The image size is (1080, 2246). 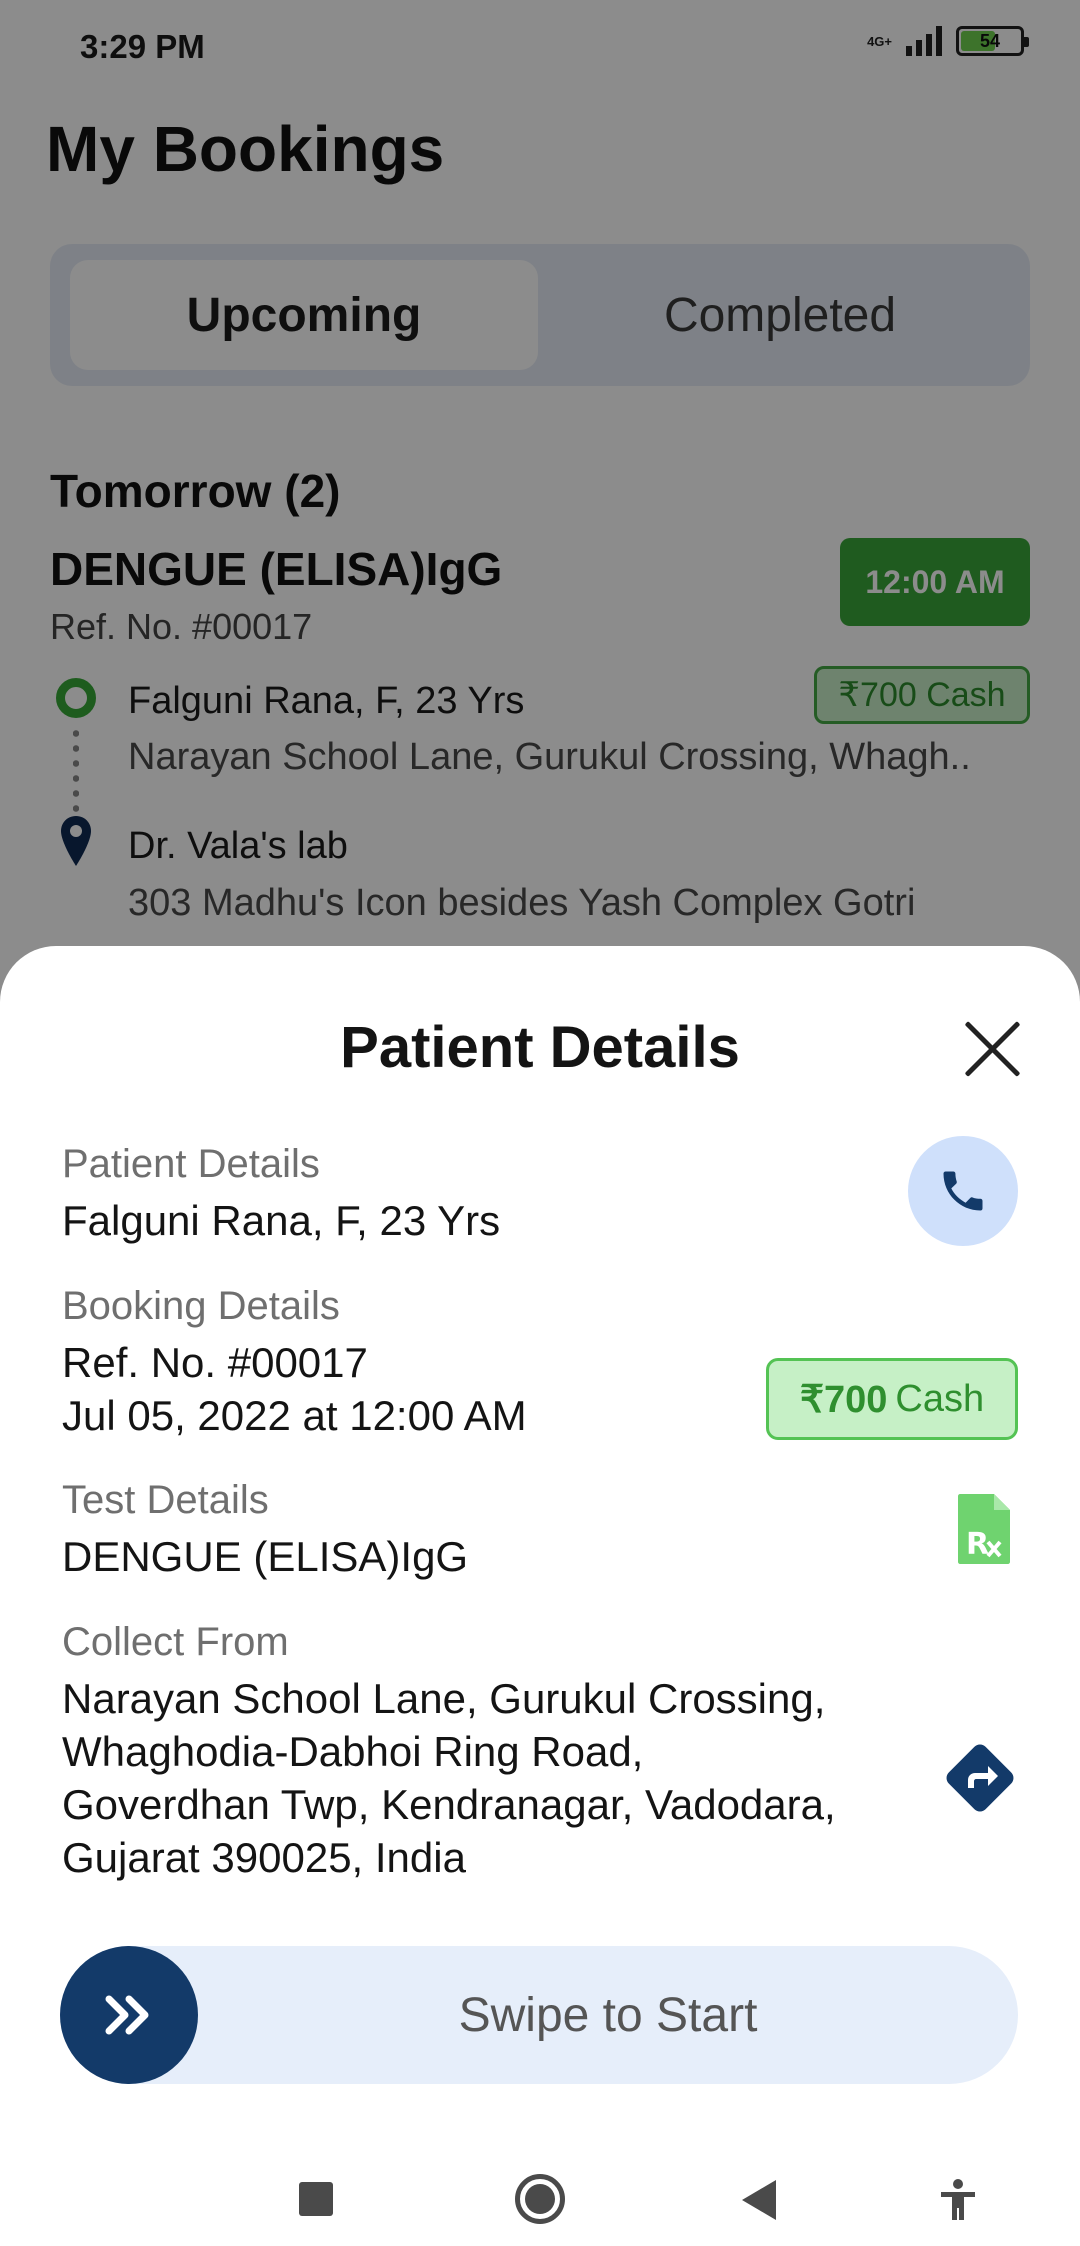 What do you see at coordinates (449, 1804) in the screenshot?
I see `collect-address-line-3: Goverdhan Twp, Kendranagar, Vadodara,` at bounding box center [449, 1804].